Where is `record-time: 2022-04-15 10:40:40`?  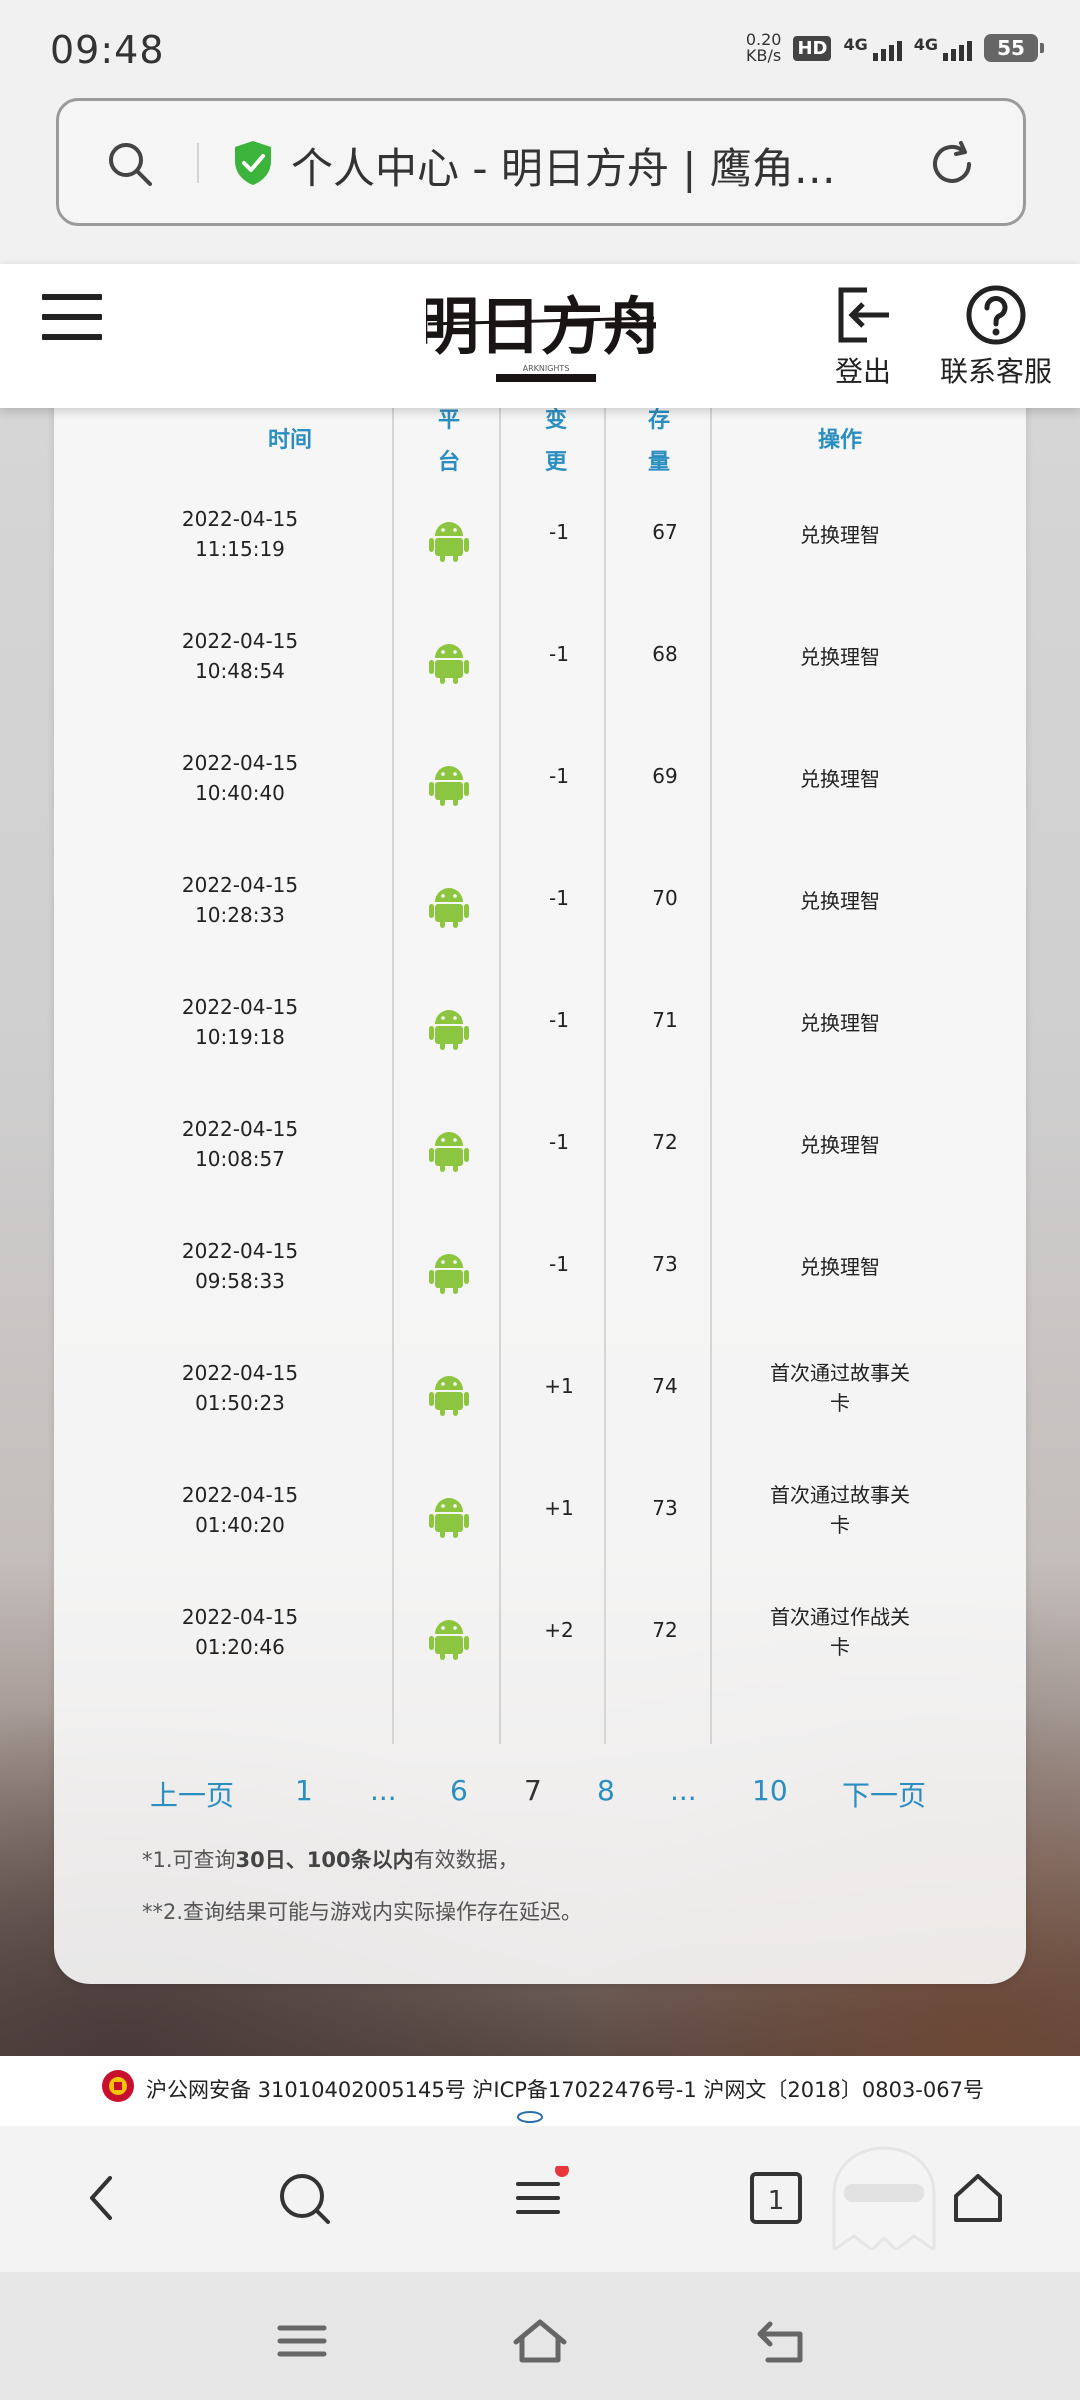 record-time: 2022-04-15 10:40:40 is located at coordinates (240, 778).